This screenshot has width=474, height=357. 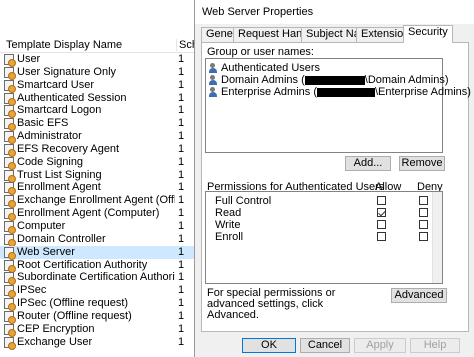 I want to click on template-row: Basic EFS 1, so click(x=98, y=124).